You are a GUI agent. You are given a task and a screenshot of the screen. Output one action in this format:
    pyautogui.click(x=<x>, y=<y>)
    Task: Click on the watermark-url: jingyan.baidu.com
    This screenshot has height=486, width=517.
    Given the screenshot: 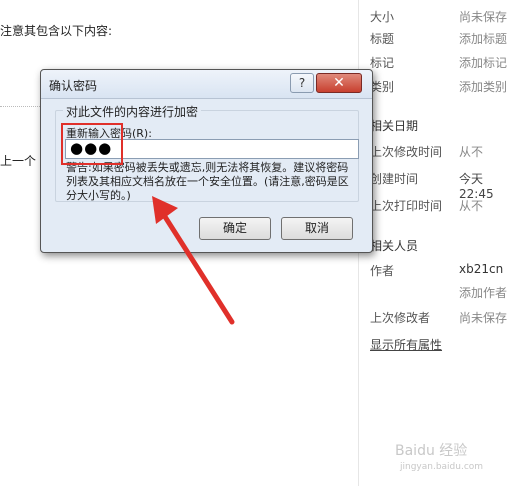 What is the action you would take?
    pyautogui.click(x=442, y=467)
    